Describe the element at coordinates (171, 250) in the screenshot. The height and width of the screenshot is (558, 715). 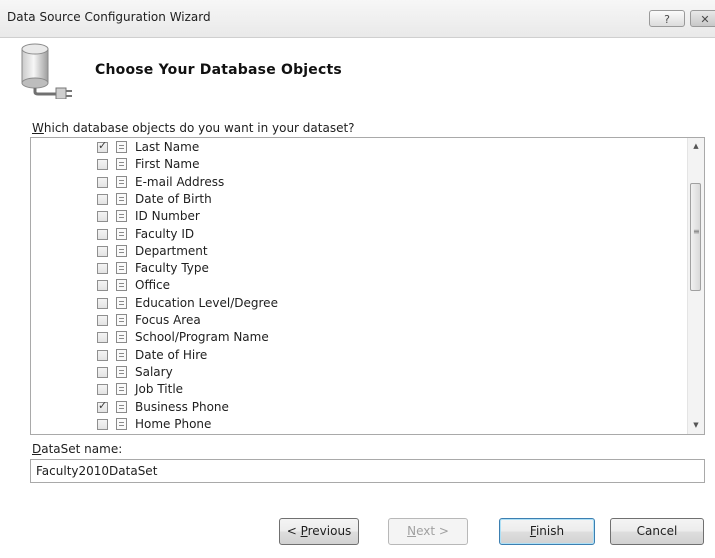
I see `tree-item-label: Department` at that location.